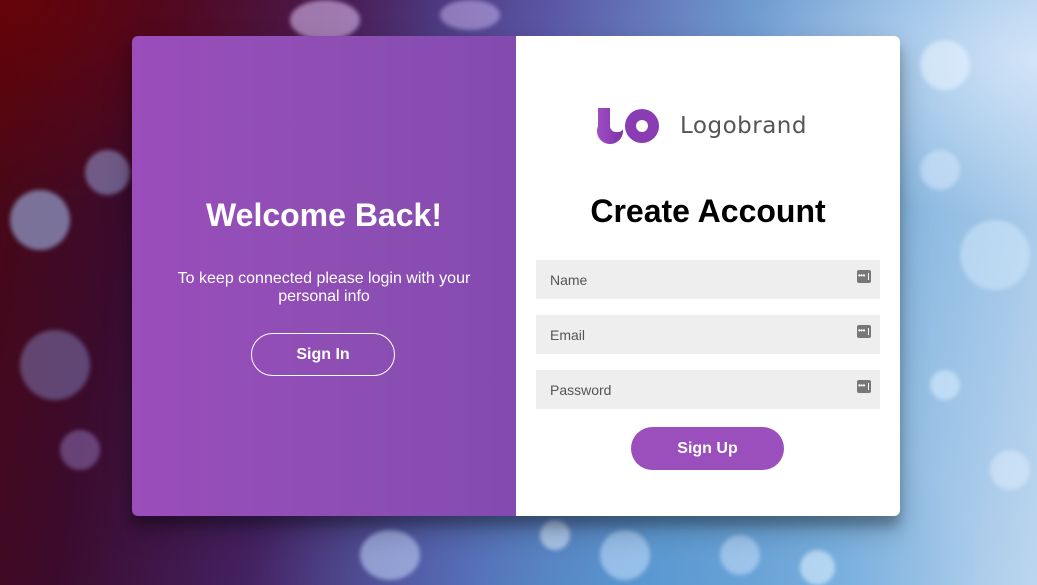 This screenshot has width=1037, height=585. I want to click on password-input, so click(708, 389).